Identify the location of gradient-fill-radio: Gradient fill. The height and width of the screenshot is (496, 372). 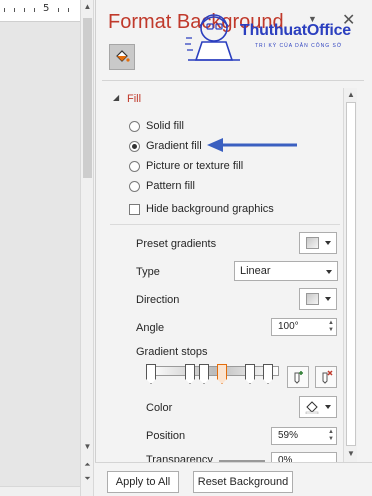
(165, 146).